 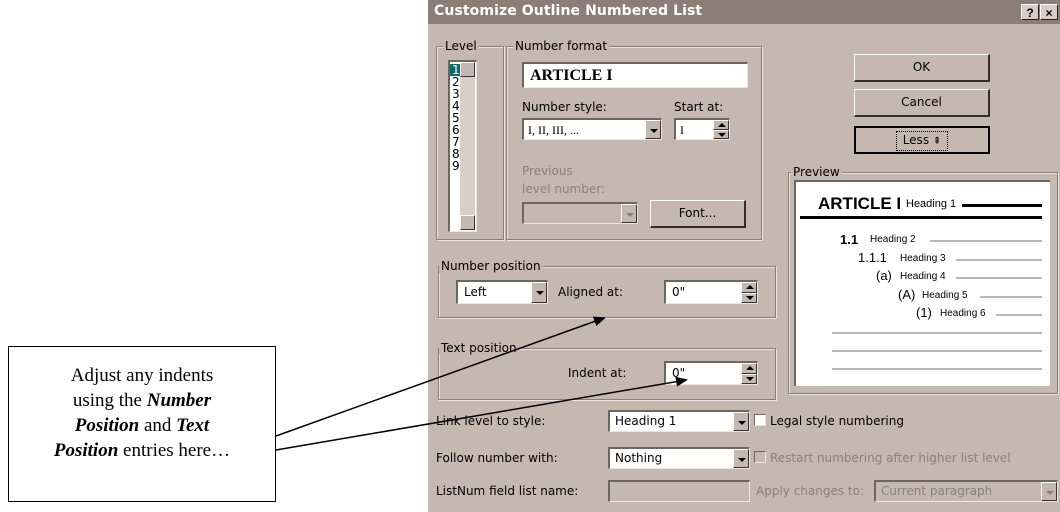 I want to click on callout-arrows, so click(x=481, y=383).